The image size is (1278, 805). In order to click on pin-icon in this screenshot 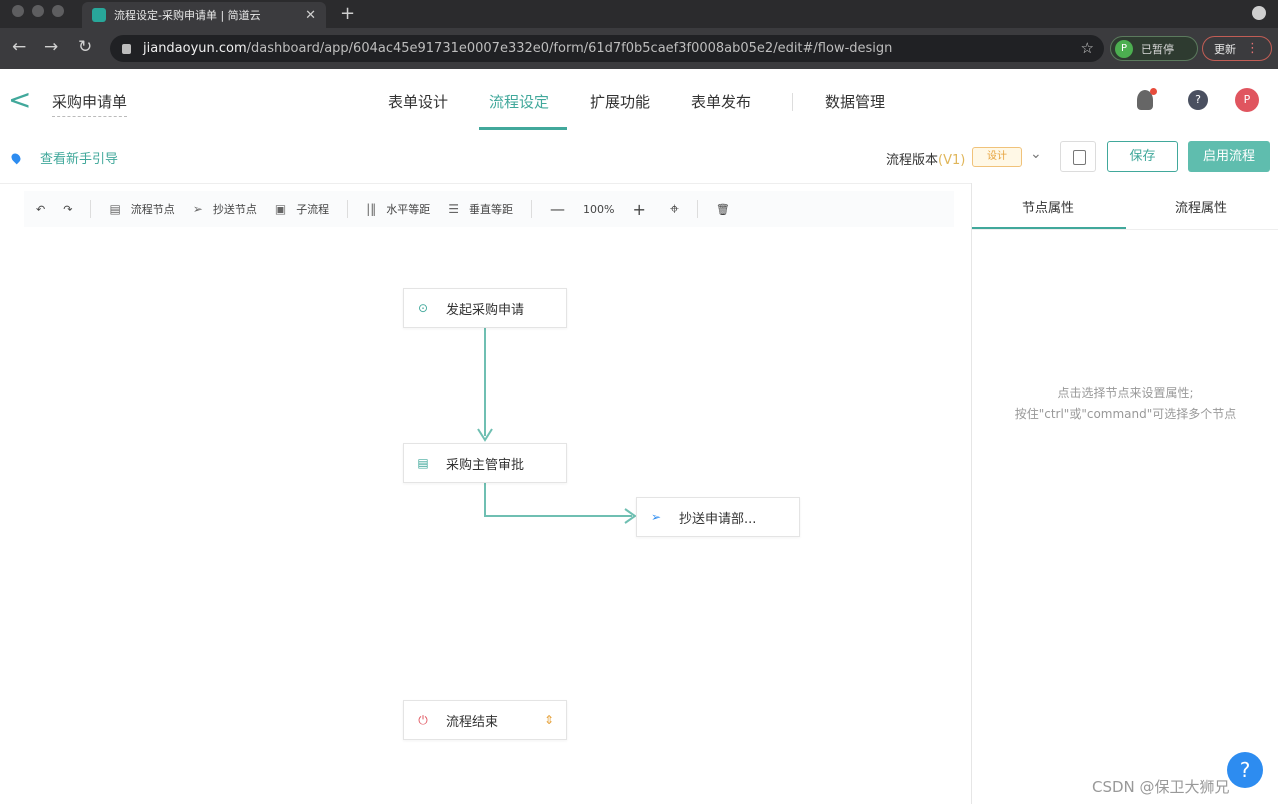, I will do `click(16, 157)`.